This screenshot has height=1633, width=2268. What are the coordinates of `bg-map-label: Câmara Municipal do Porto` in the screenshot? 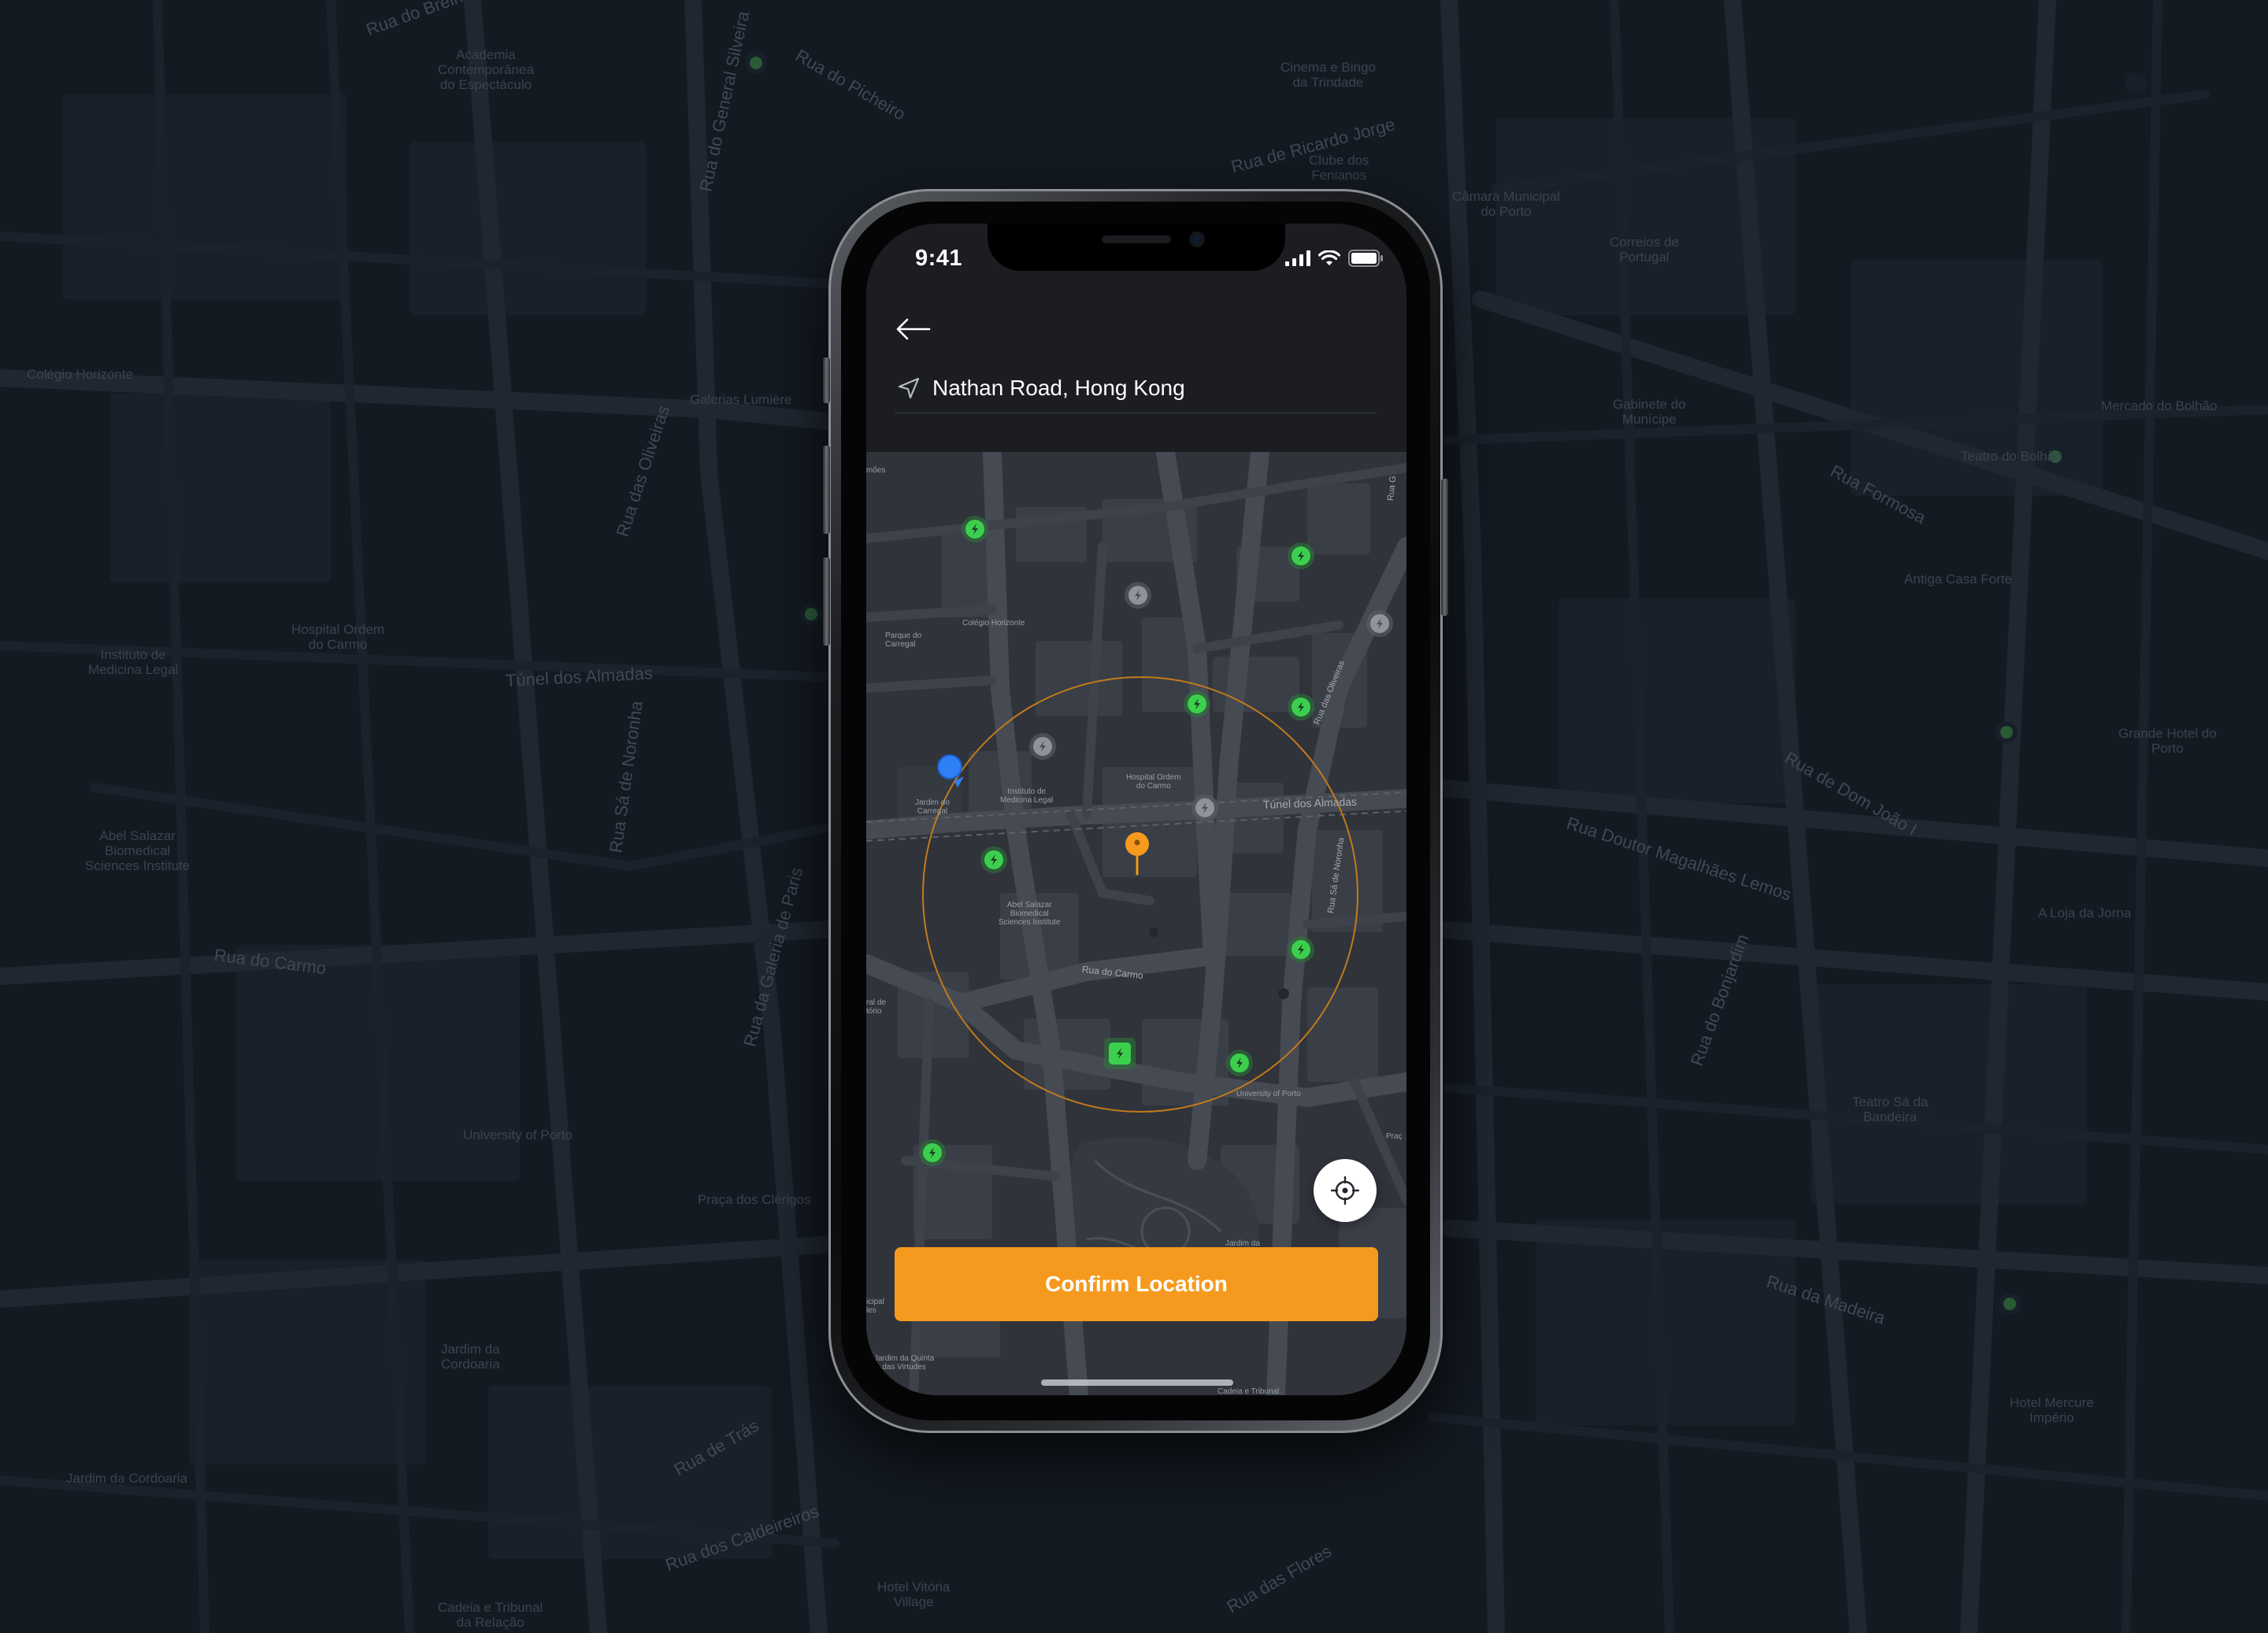 It's located at (1506, 204).